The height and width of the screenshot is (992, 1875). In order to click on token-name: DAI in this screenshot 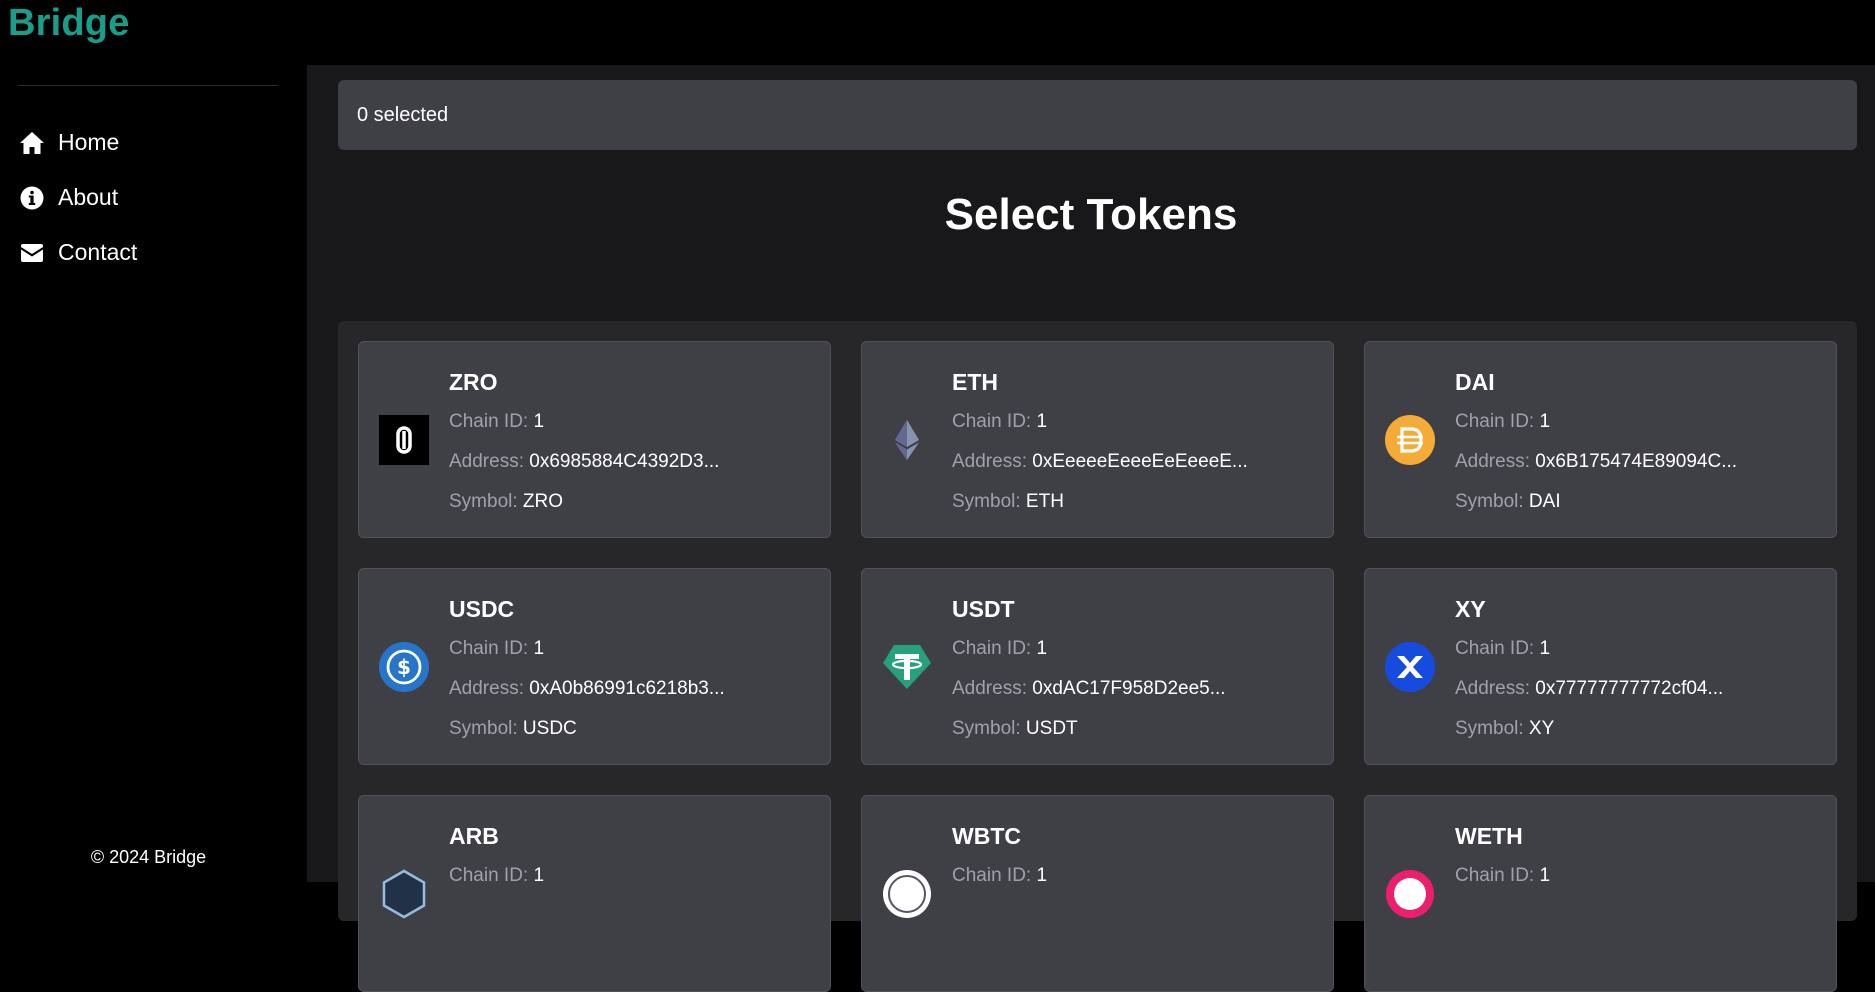, I will do `click(1475, 382)`.